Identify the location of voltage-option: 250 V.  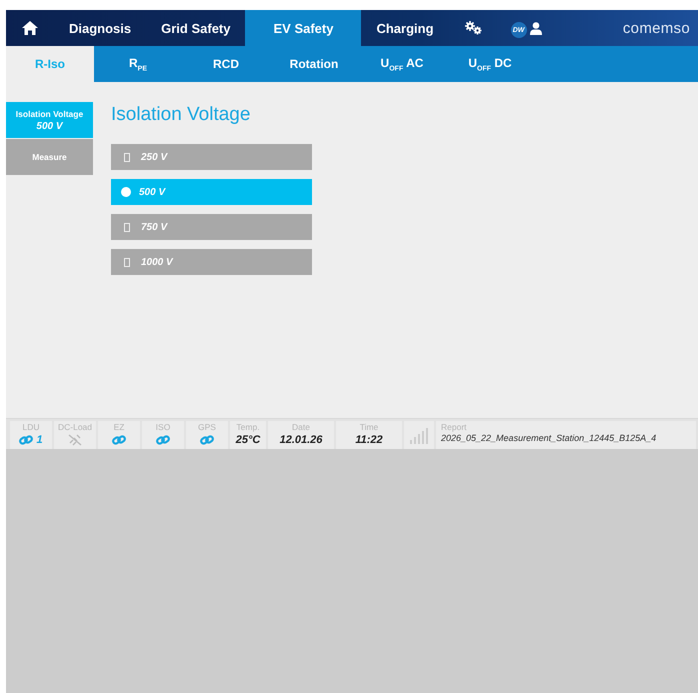
(211, 157).